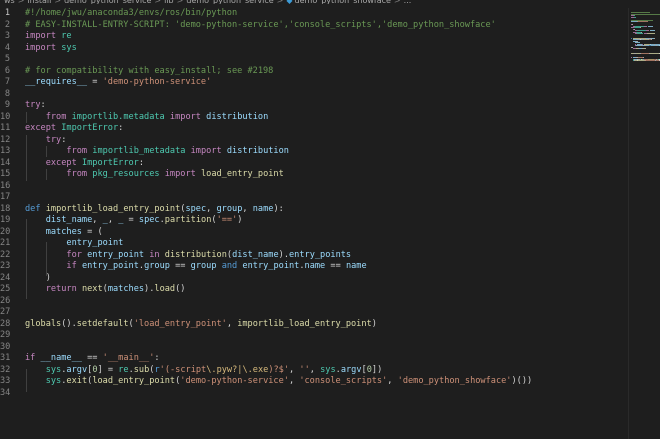 The width and height of the screenshot is (660, 439). I want to click on code-token: entry_point, so click(95, 243).